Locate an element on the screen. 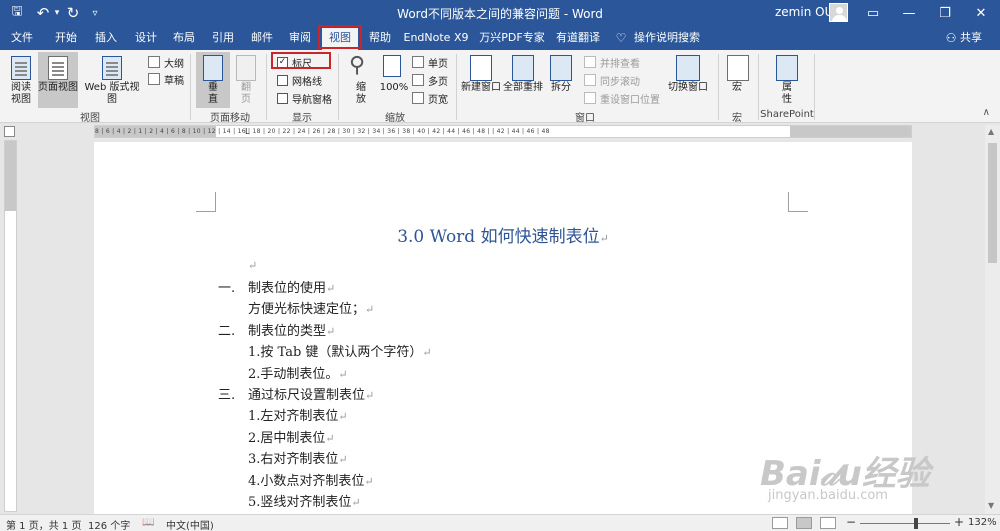 The width and height of the screenshot is (1000, 531). side-to-side-button: 翻 页 is located at coordinates (246, 94).